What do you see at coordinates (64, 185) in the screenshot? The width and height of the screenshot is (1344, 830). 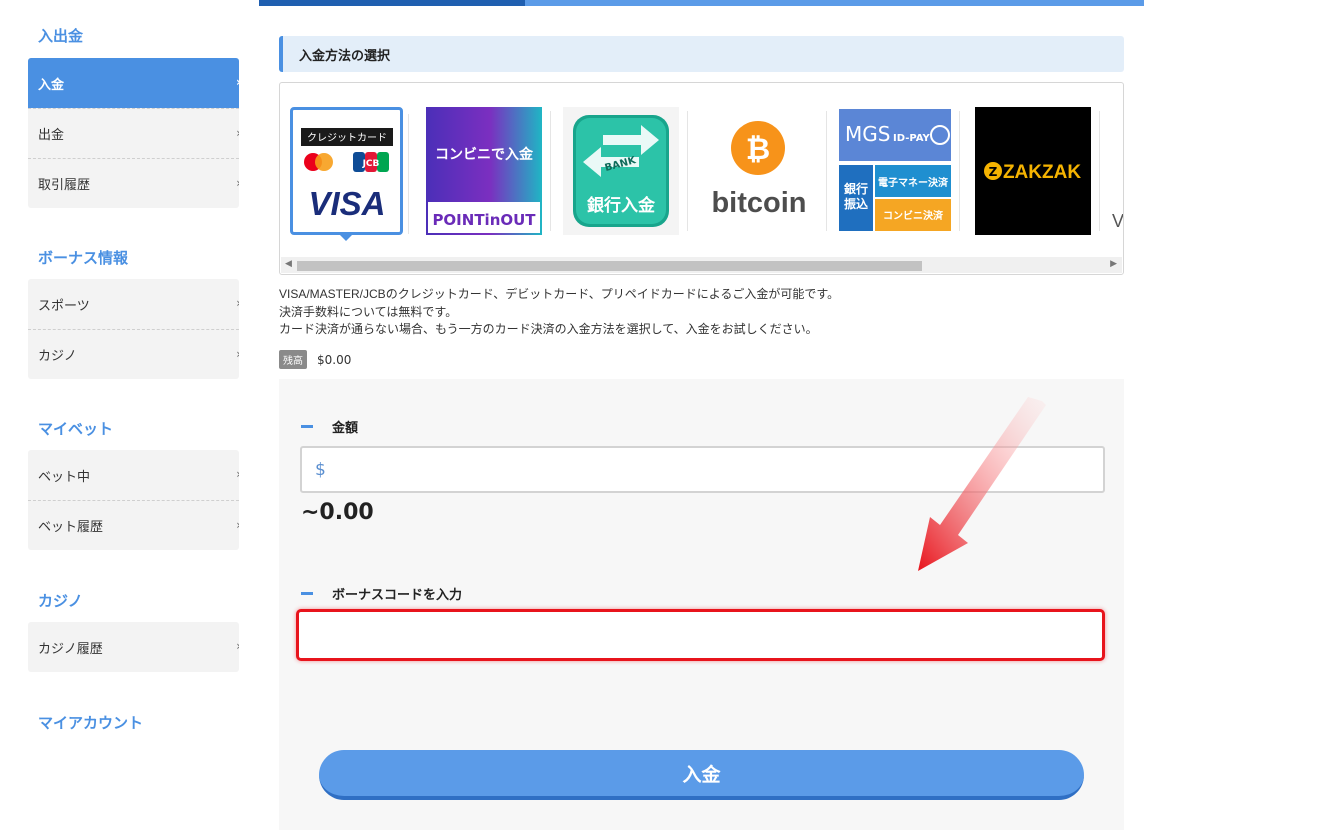 I see `sidebar-item-label: 取引履歴` at bounding box center [64, 185].